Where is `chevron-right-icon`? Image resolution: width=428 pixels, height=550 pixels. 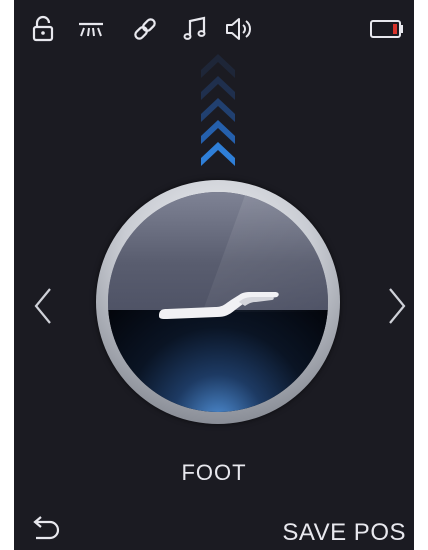
chevron-right-icon is located at coordinates (397, 306).